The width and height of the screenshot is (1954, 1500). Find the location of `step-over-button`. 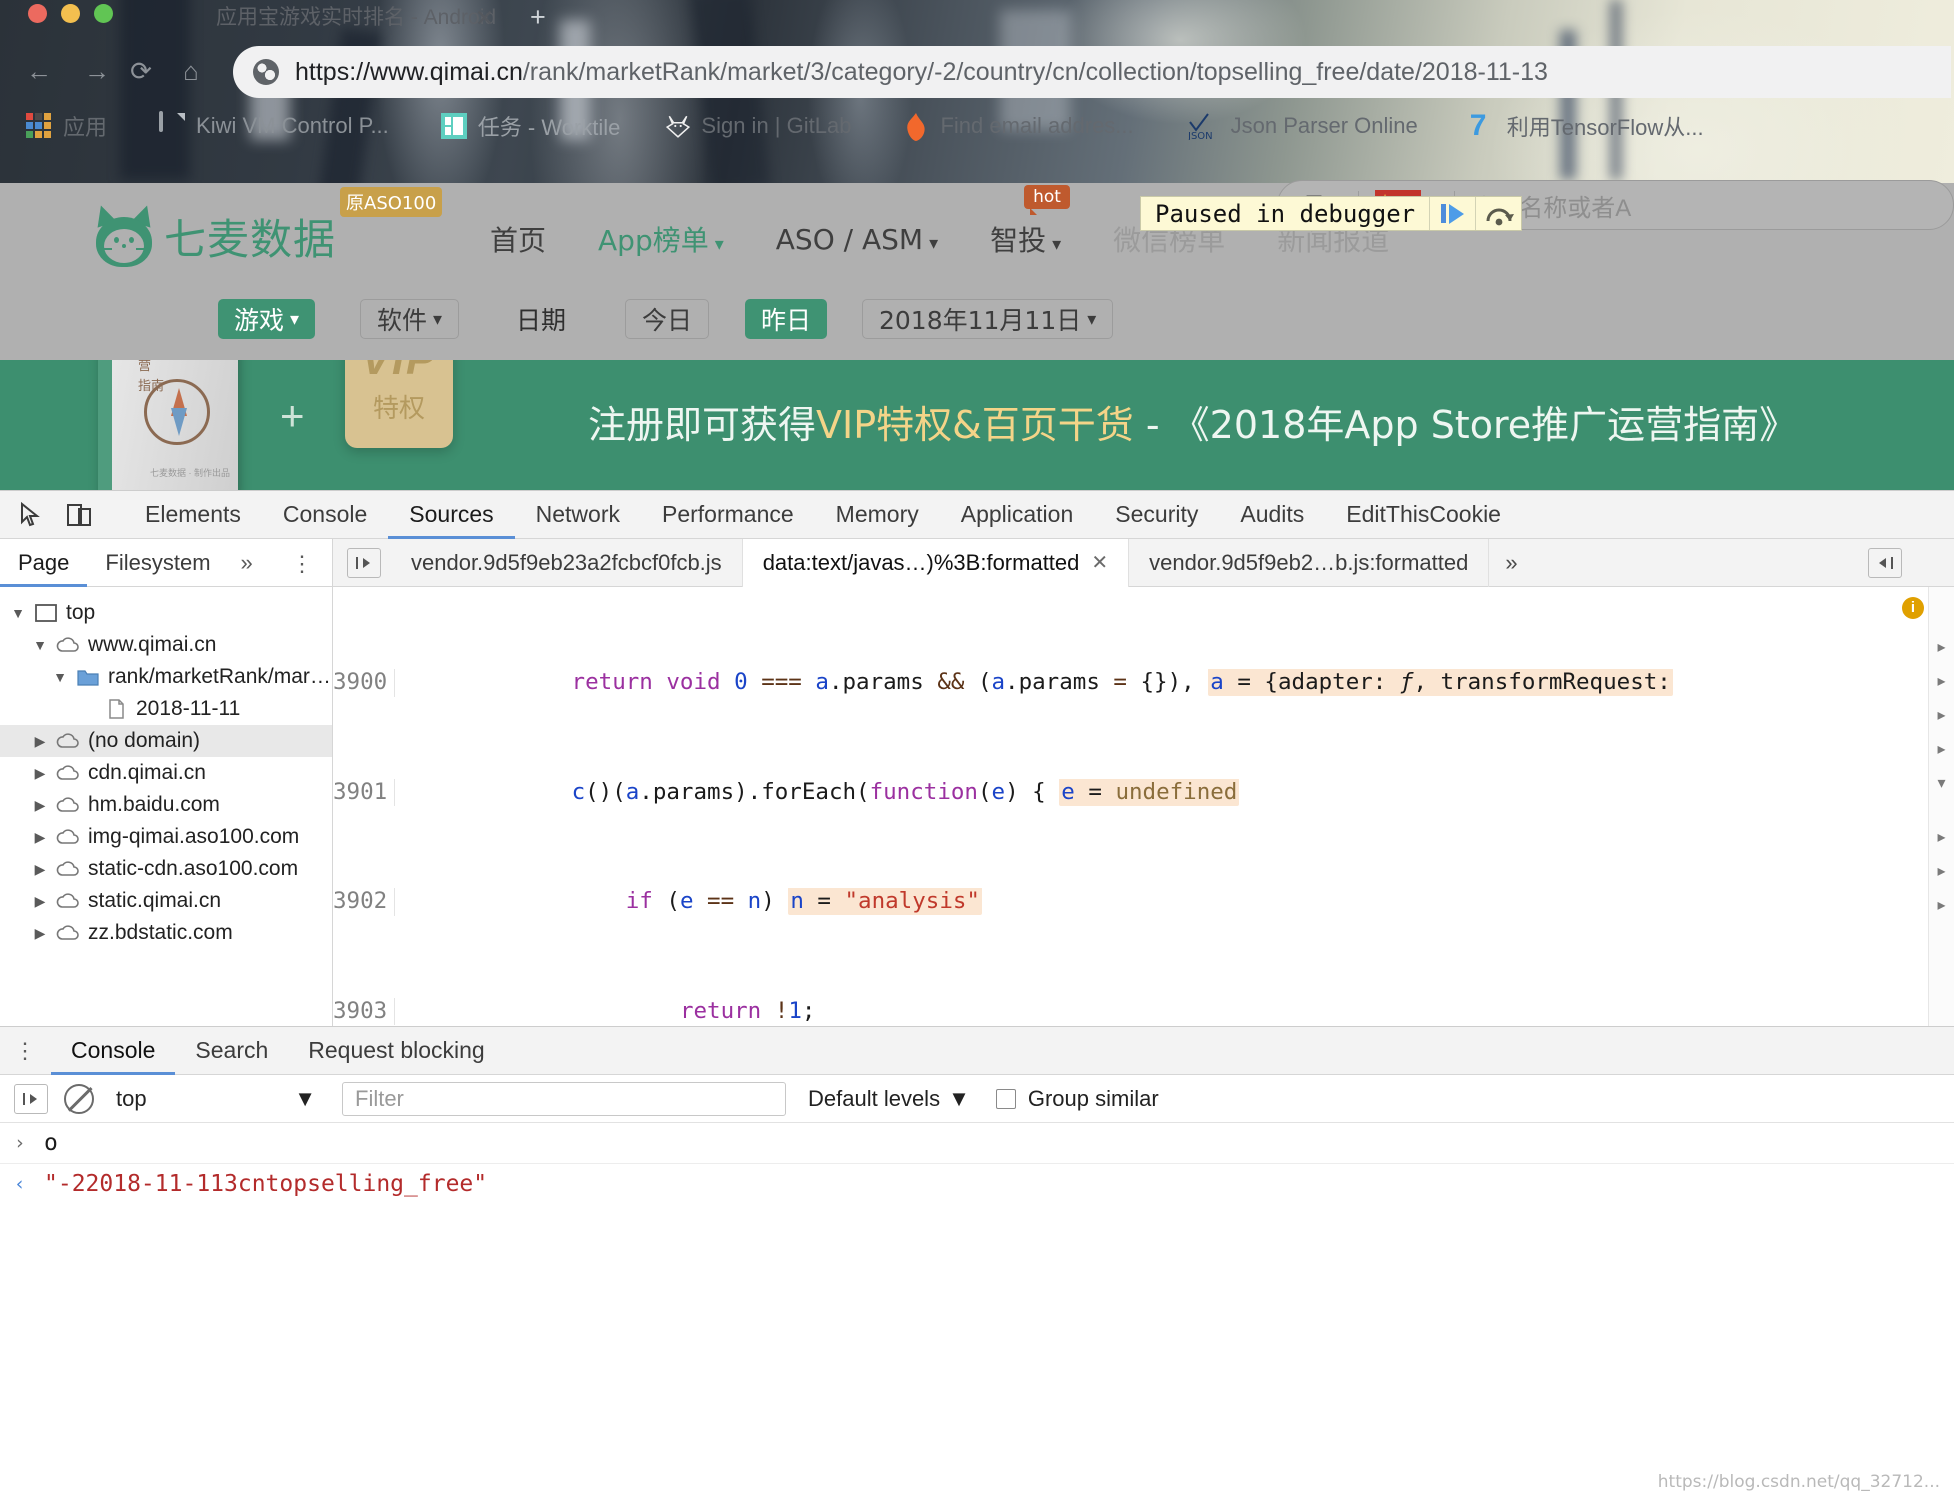

step-over-button is located at coordinates (1498, 213).